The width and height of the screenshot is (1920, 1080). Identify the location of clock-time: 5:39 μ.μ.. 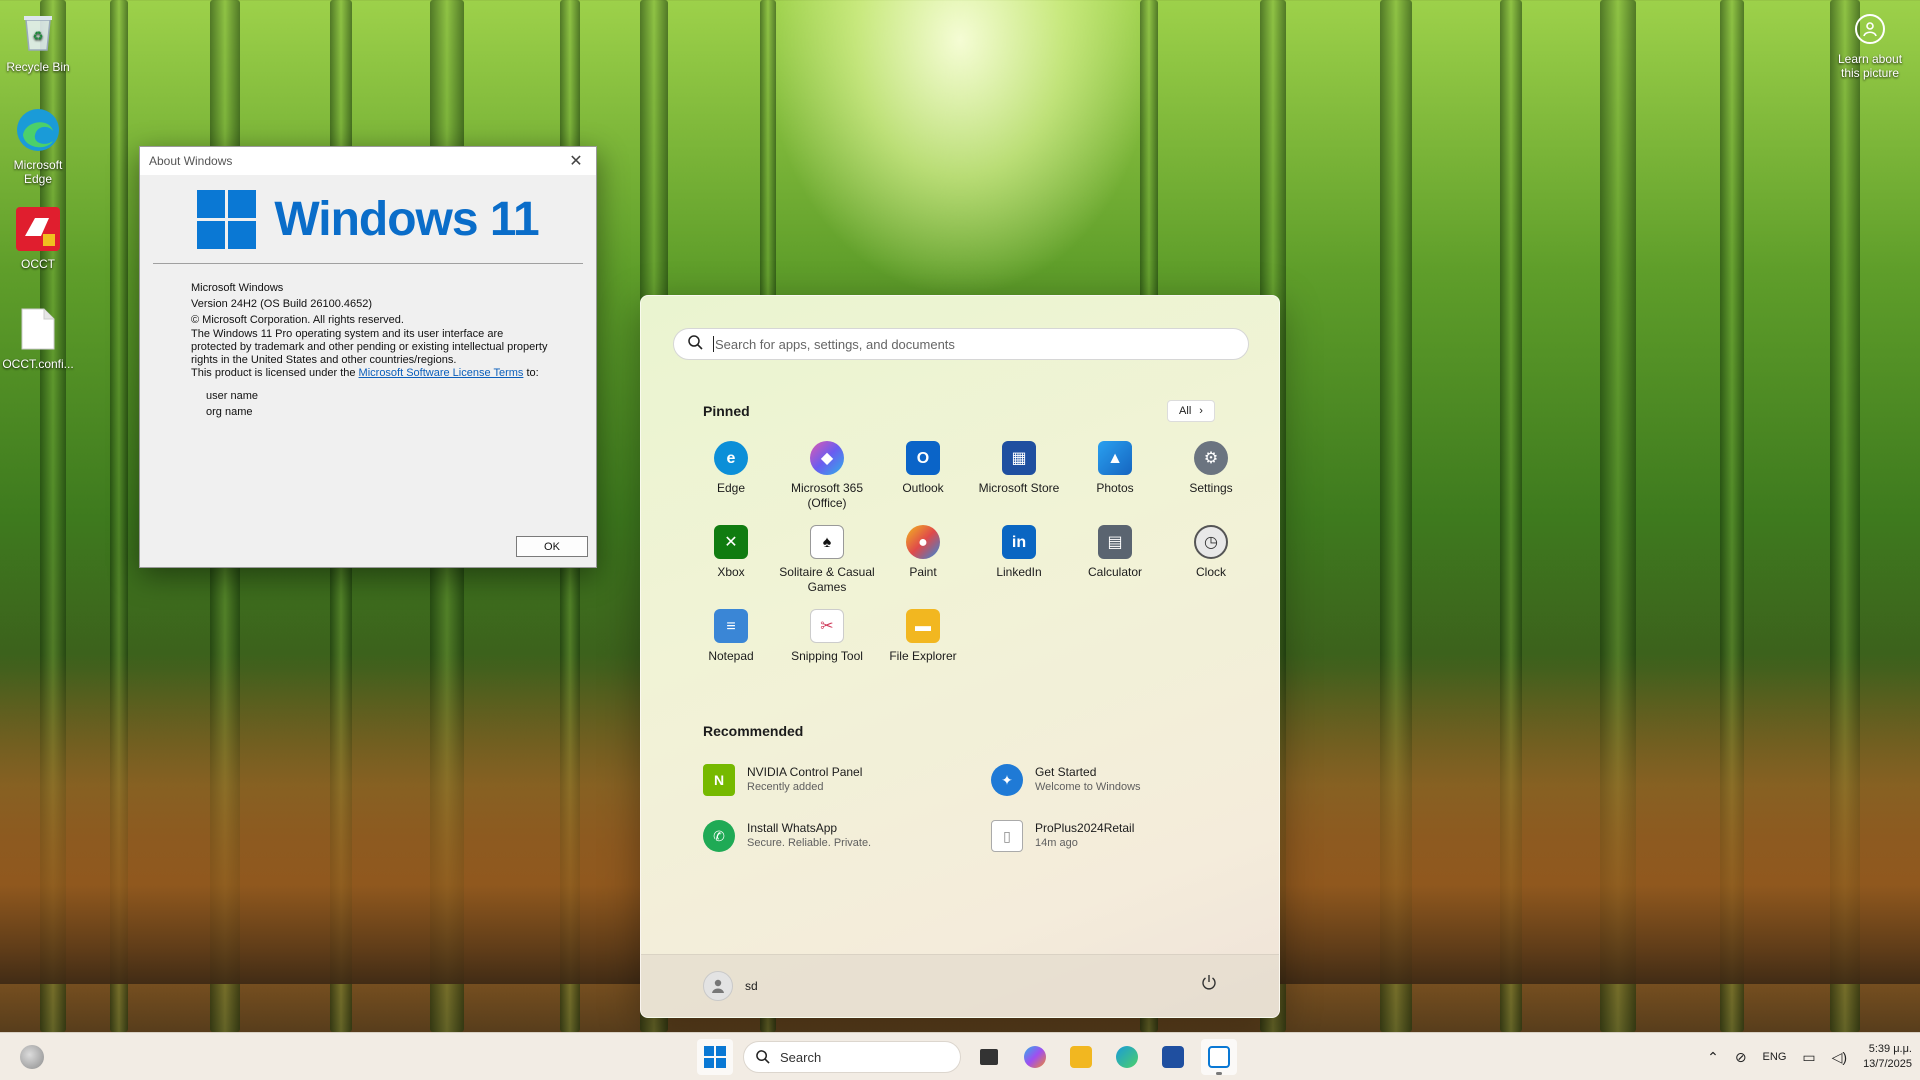
(1890, 1049).